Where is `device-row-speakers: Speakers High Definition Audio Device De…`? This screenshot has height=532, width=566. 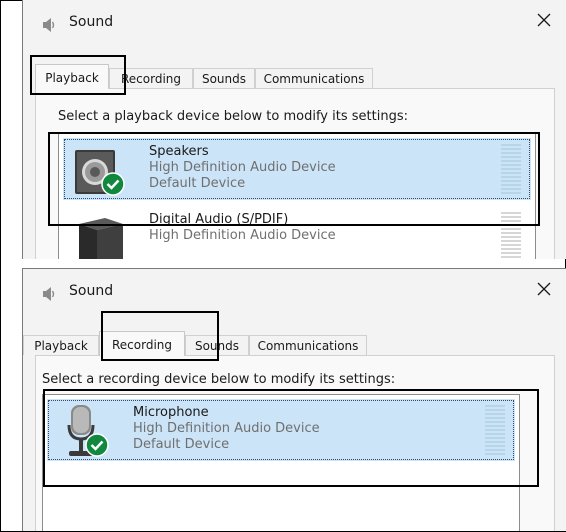 device-row-speakers: Speakers High Definition Audio Device De… is located at coordinates (297, 169).